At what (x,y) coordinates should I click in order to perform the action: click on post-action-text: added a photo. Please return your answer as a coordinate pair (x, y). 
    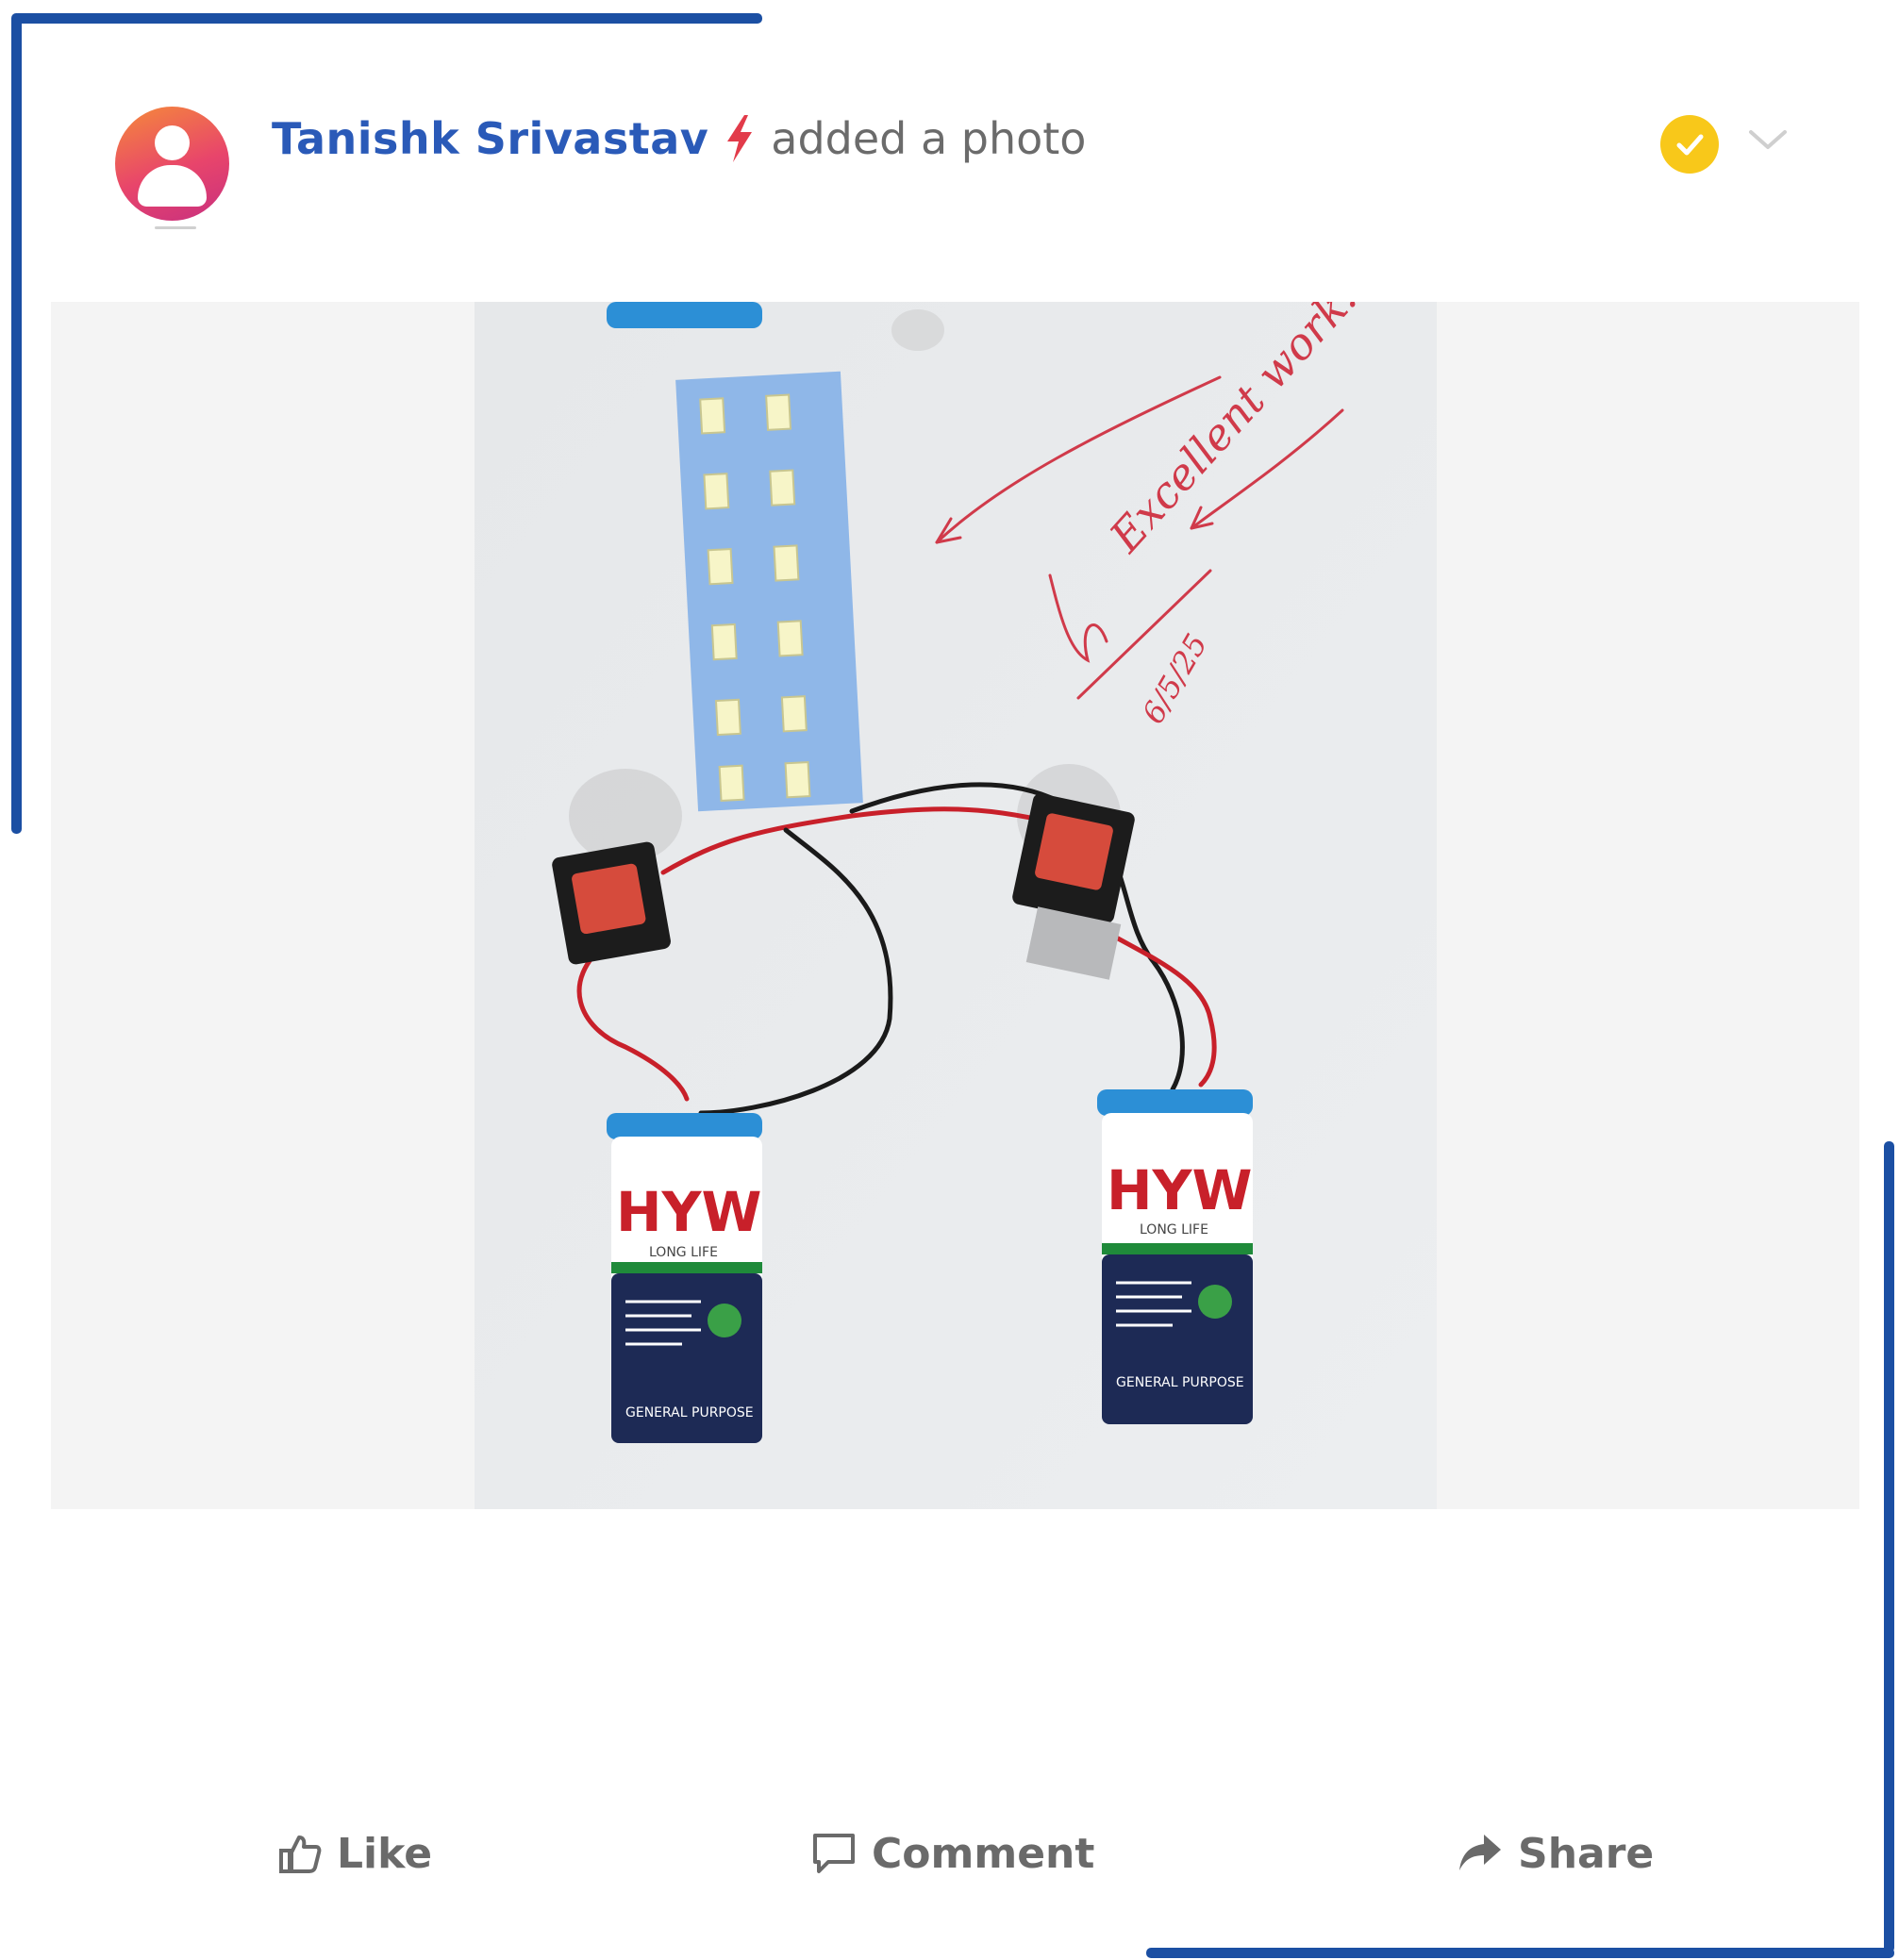
    Looking at the image, I should click on (929, 138).